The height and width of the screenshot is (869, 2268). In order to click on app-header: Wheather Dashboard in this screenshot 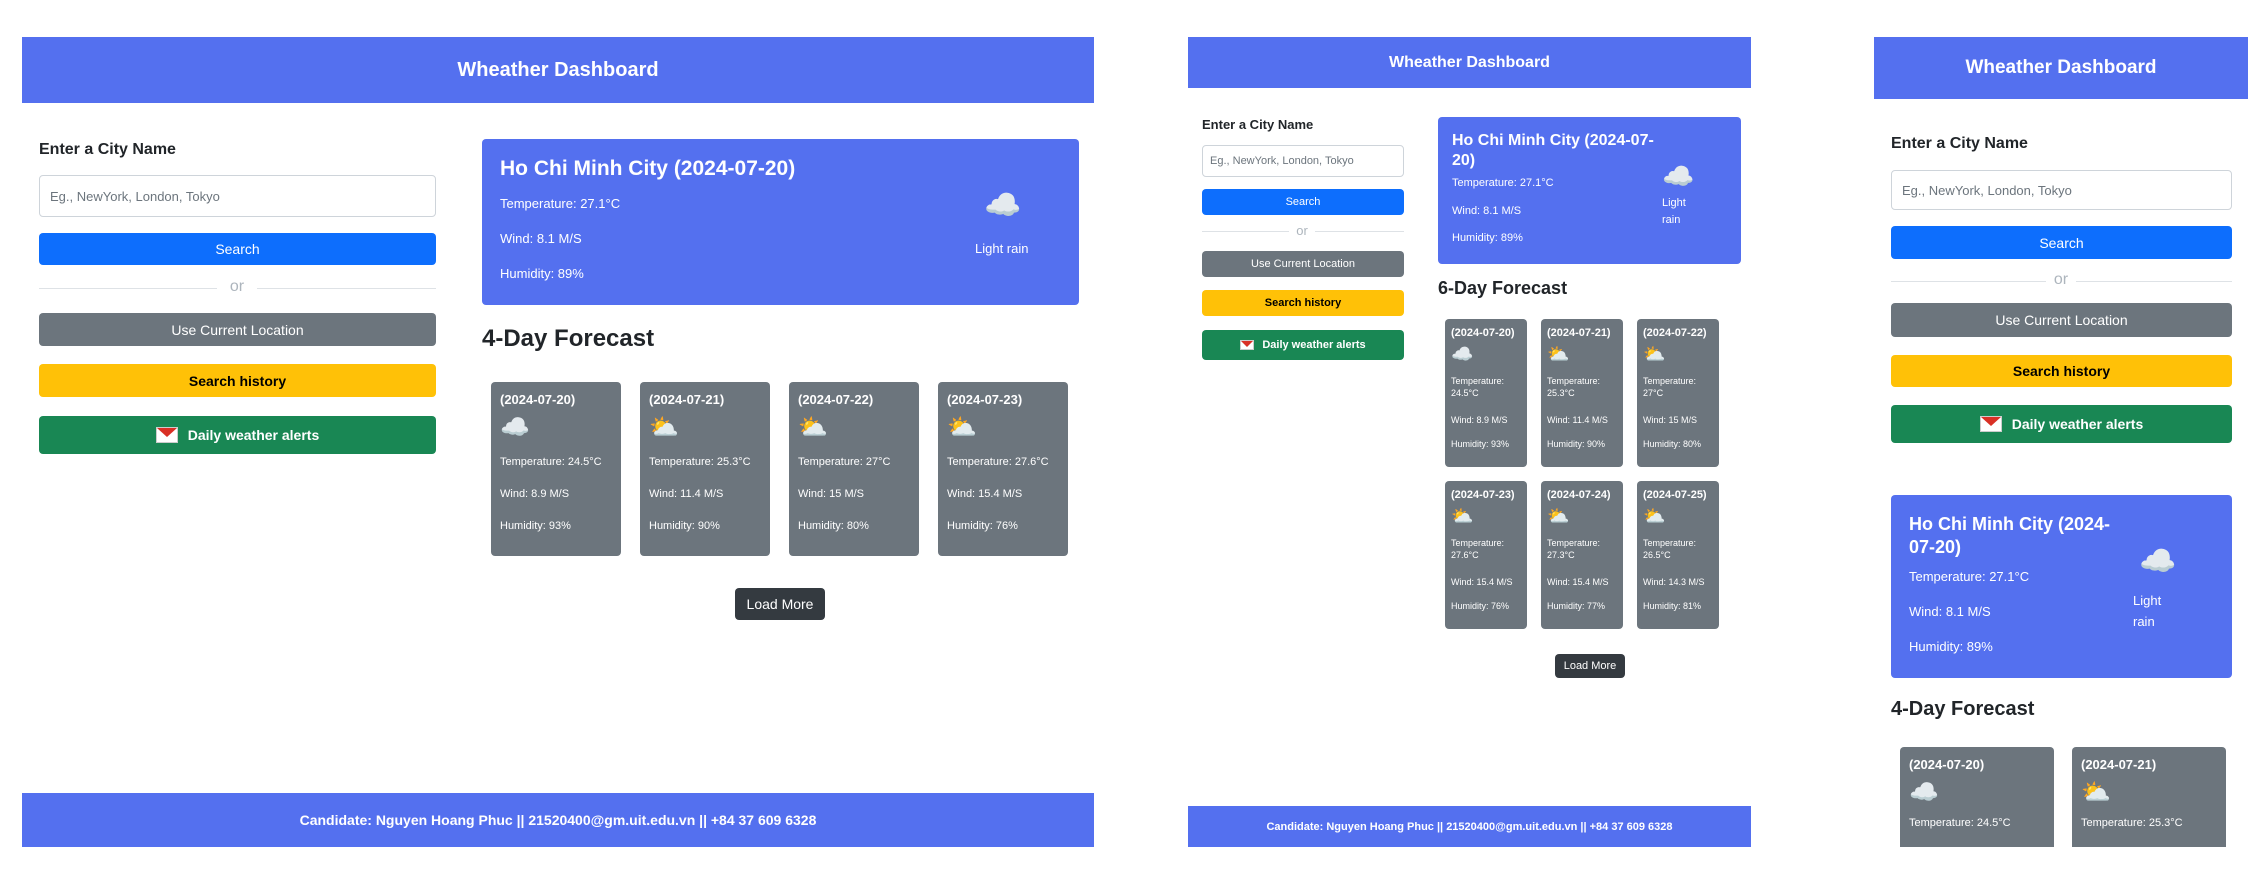, I will do `click(558, 70)`.